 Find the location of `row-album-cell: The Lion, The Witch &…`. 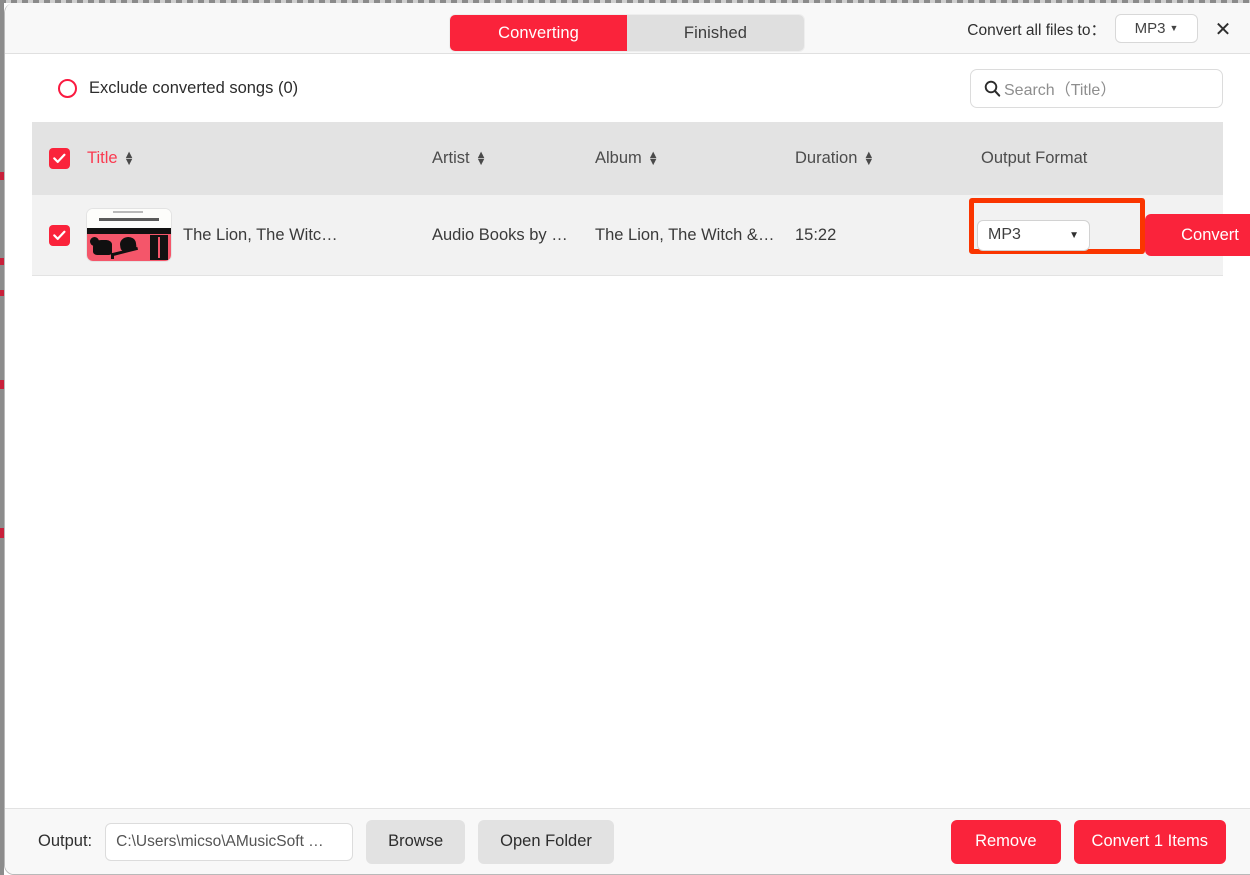

row-album-cell: The Lion, The Witch &… is located at coordinates (695, 235).